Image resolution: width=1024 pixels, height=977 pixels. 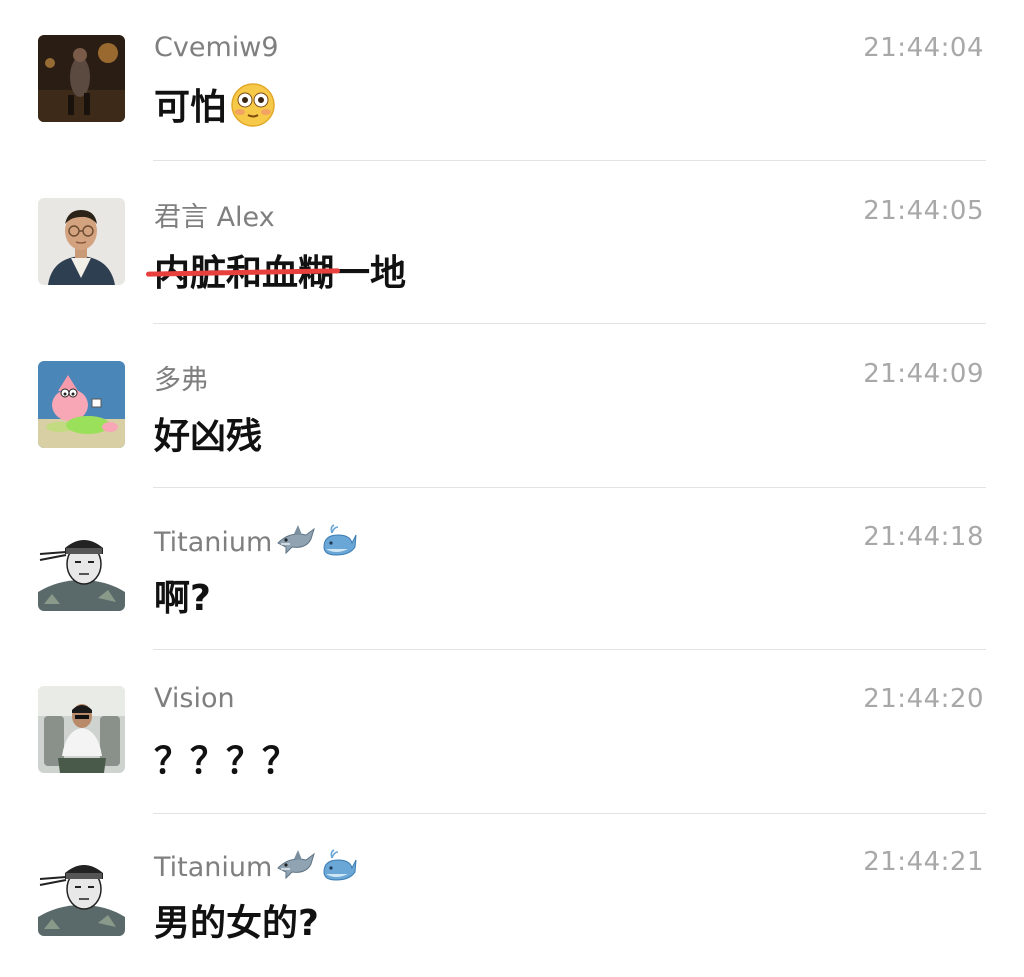 I want to click on message-text: 内脏和血糊 一地, so click(x=276, y=270).